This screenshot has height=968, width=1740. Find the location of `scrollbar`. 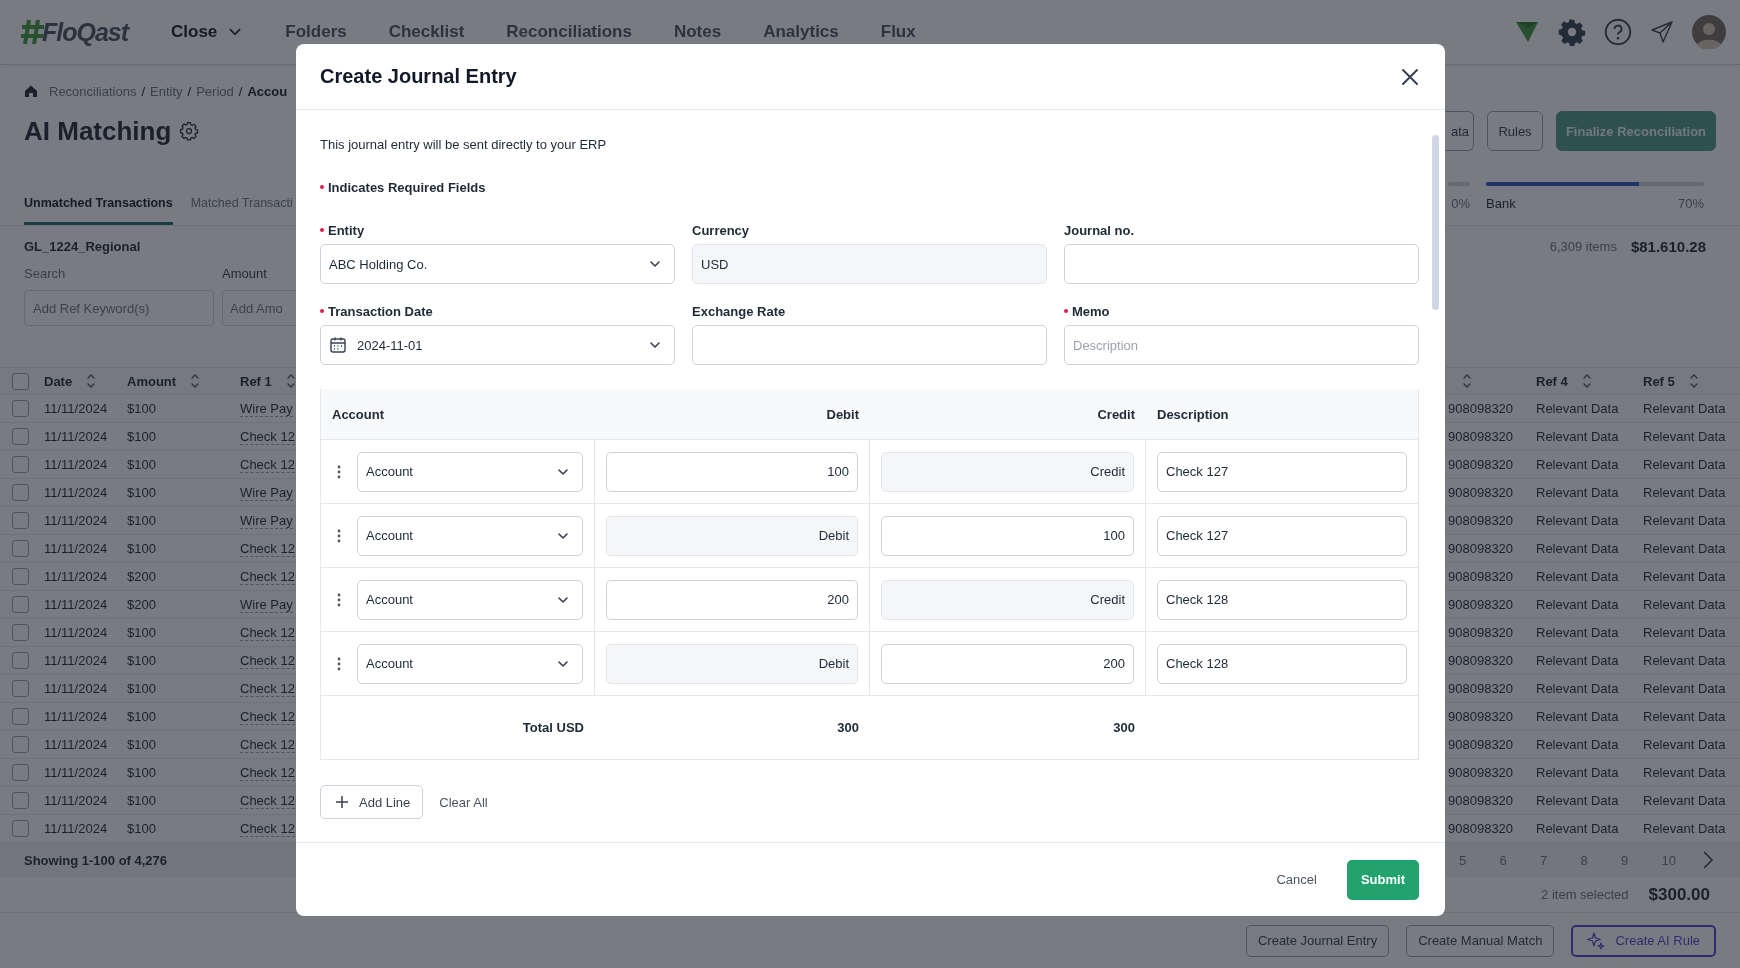

scrollbar is located at coordinates (1435, 222).